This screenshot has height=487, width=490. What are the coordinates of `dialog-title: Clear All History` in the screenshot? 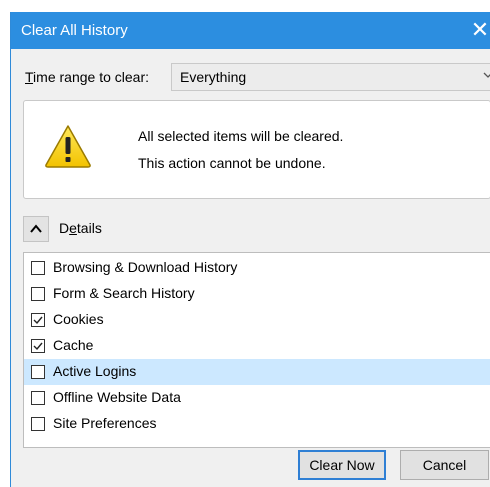 It's located at (74, 30).